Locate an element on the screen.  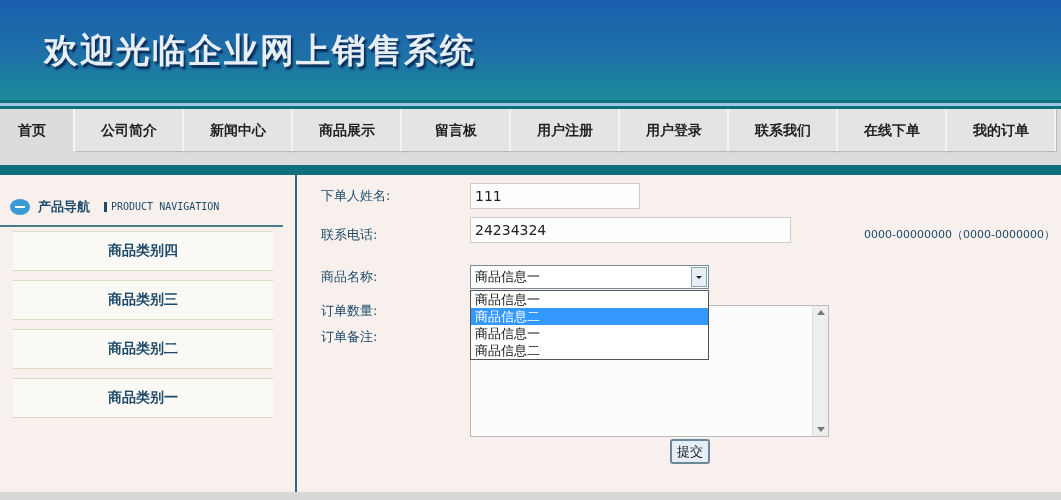
product-select: 商品信息一 is located at coordinates (589, 277).